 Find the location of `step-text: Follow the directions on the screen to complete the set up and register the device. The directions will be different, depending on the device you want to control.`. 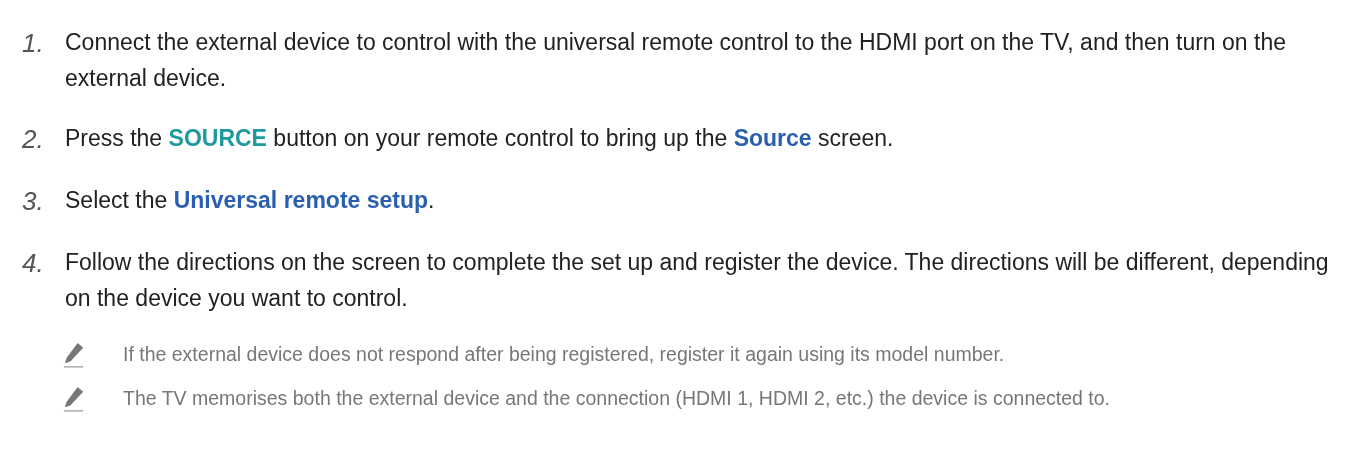

step-text: Follow the directions on the screen to complete the set up and register the device. The directions will be different, depending on the device you want to control. is located at coordinates (697, 280).